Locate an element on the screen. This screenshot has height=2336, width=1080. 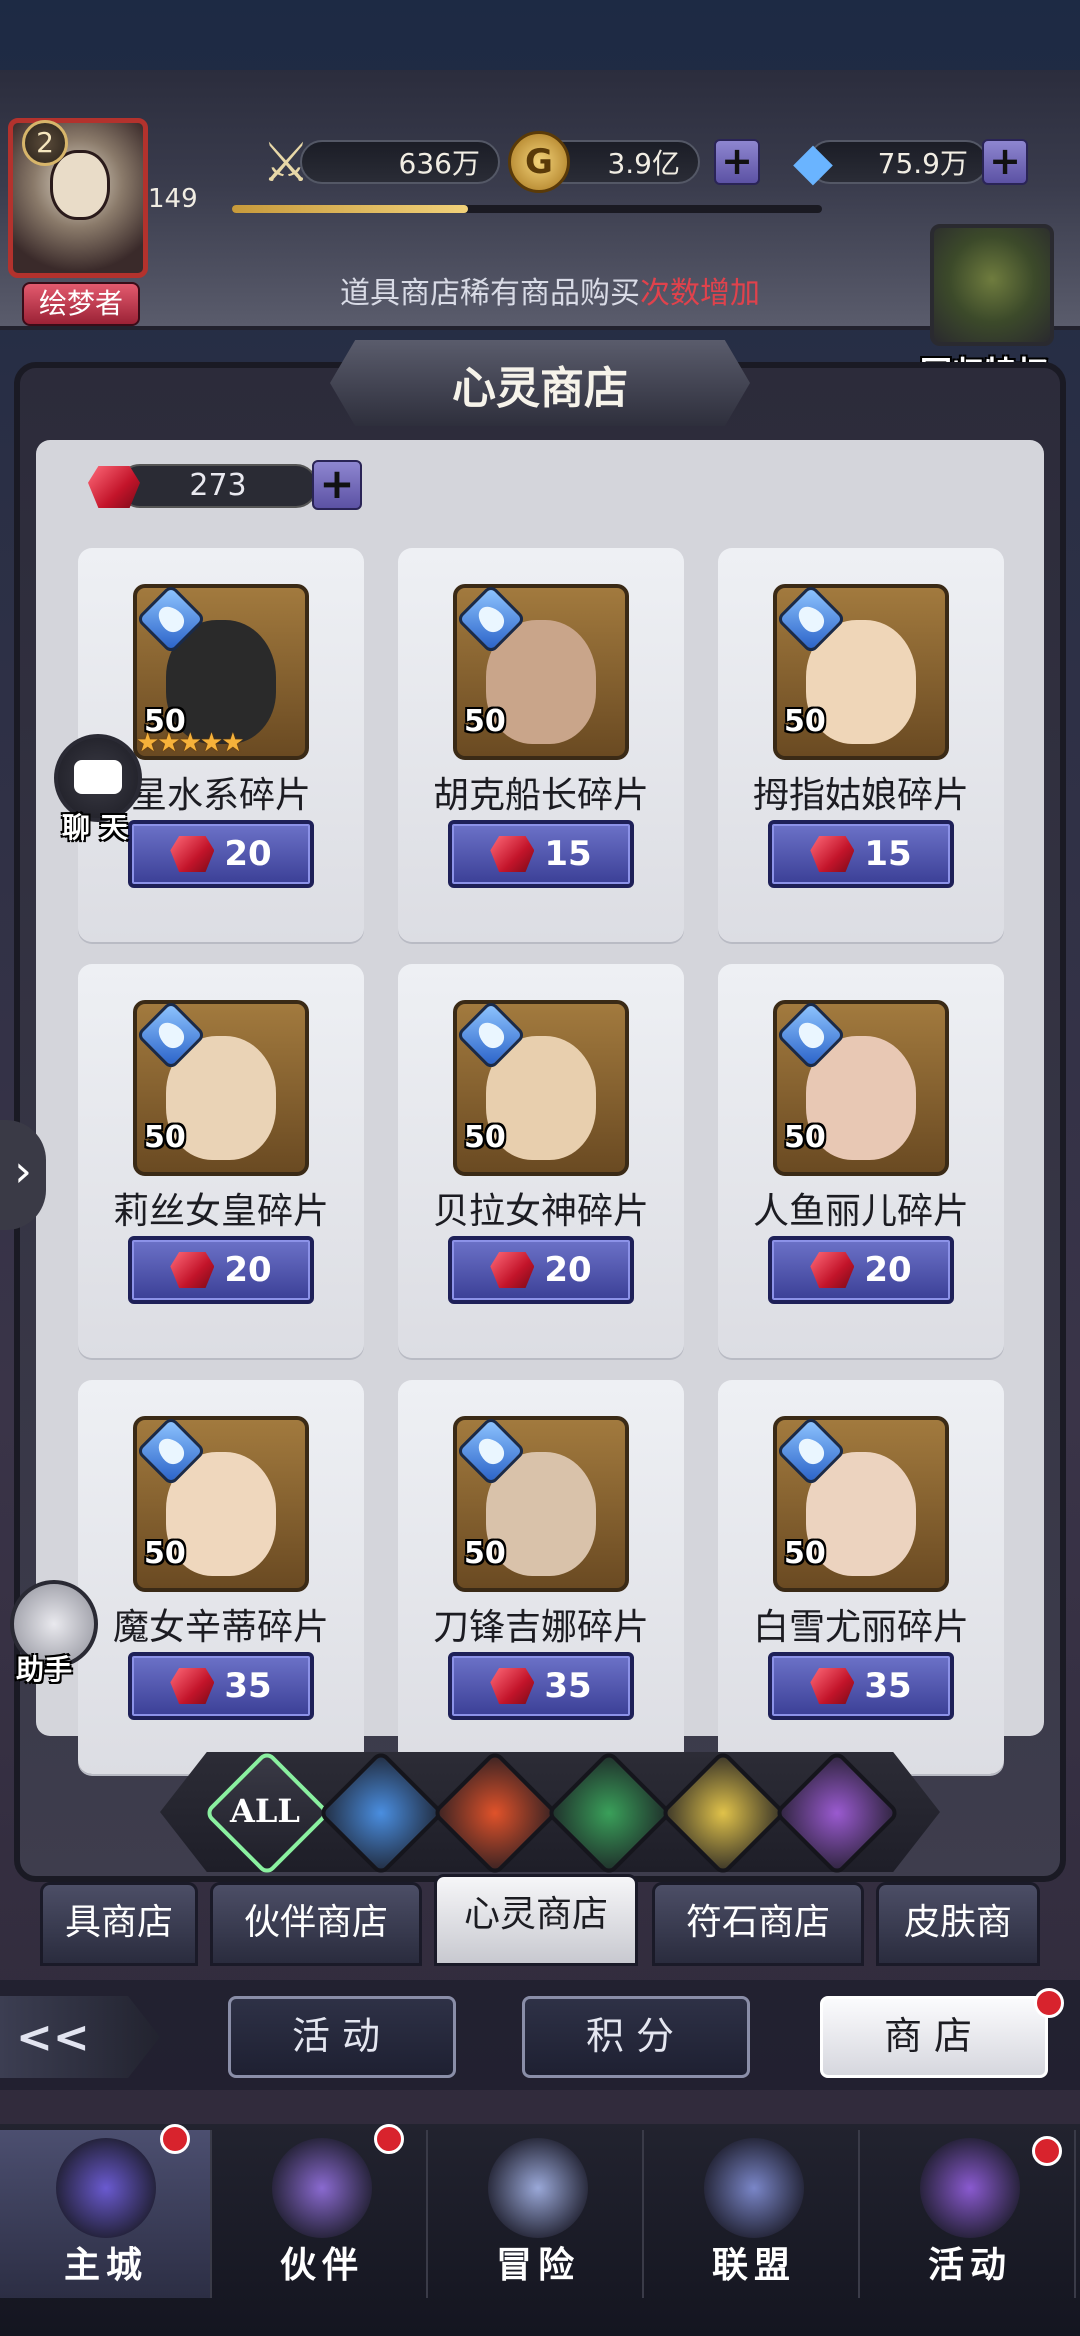
gold-coin-icon: G is located at coordinates (539, 162).